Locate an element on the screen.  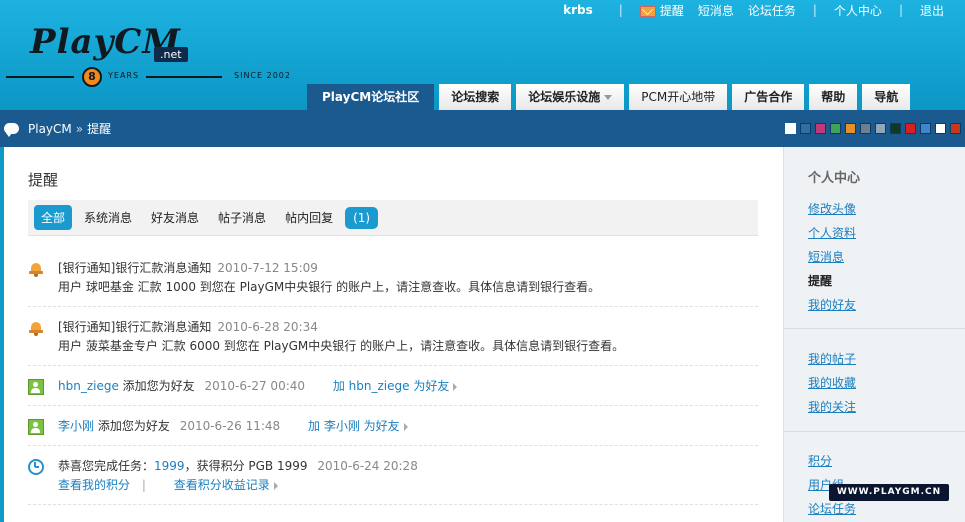
nav-tab-navigation: 导航 is located at coordinates (886, 97).